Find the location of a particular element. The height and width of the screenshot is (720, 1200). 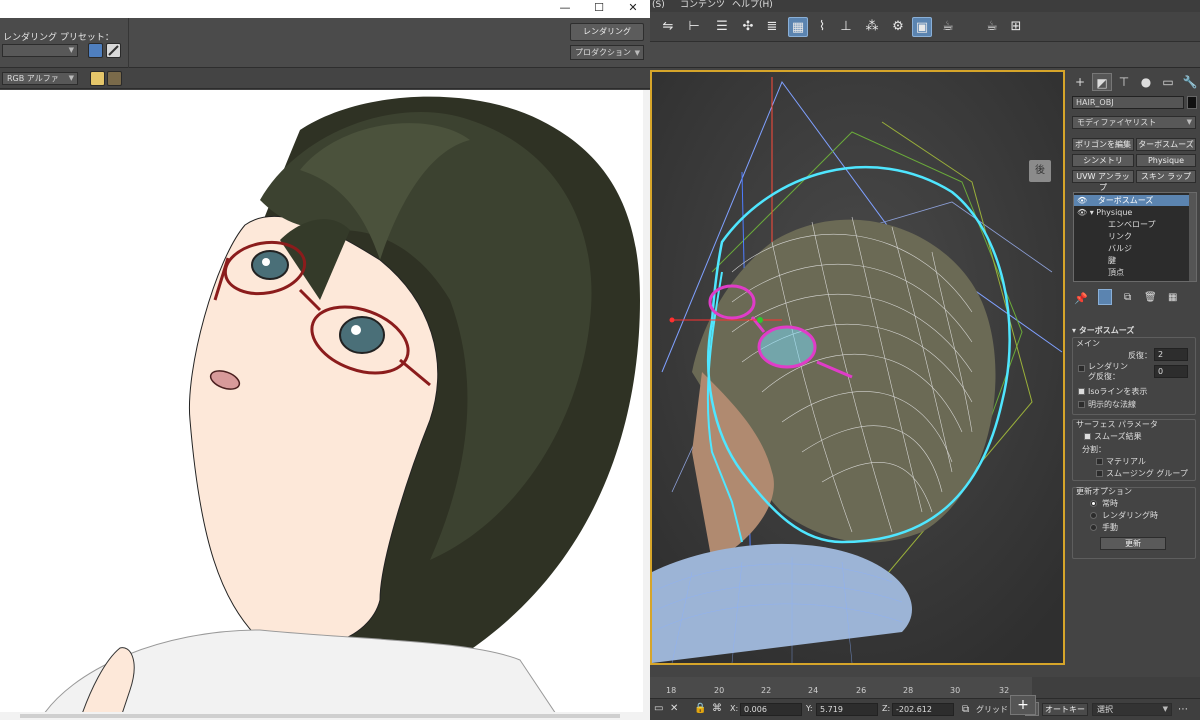

absolute-mode-icon: ⌘ is located at coordinates (717, 708).